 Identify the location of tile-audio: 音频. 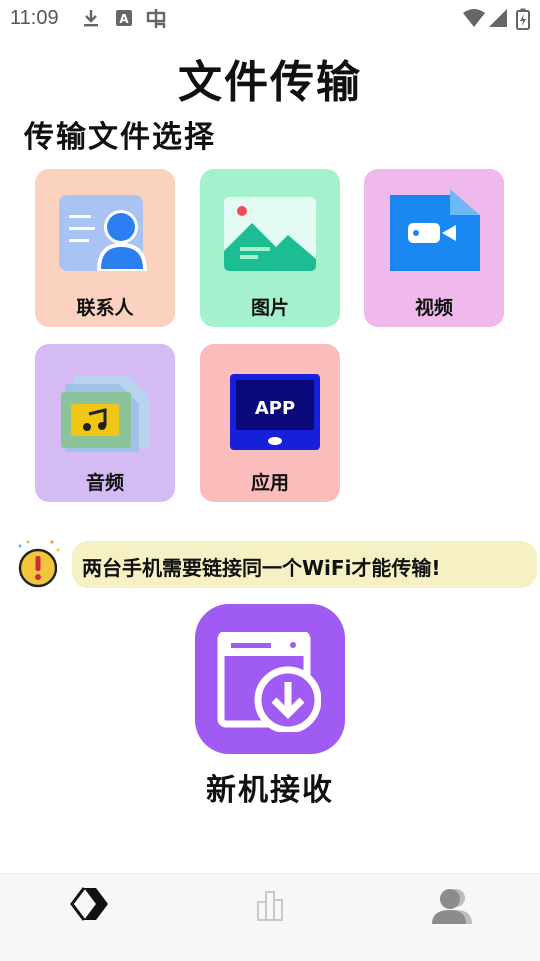
(105, 423).